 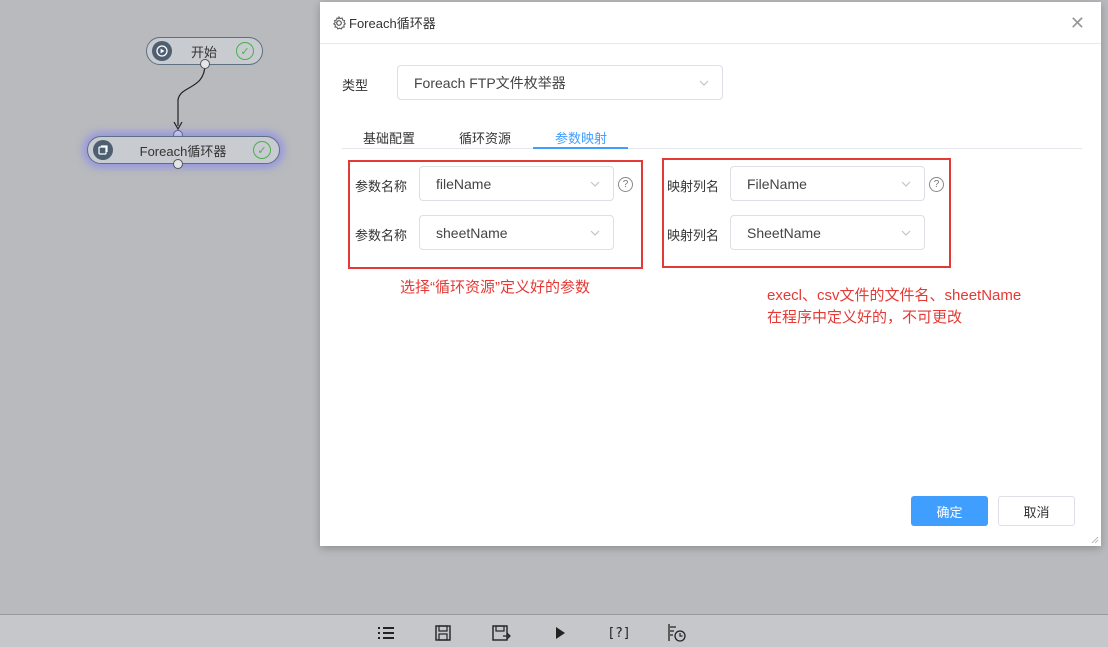 What do you see at coordinates (495, 287) in the screenshot?
I see `annotation-note-params: 选择“循环资源”定义好的参数` at bounding box center [495, 287].